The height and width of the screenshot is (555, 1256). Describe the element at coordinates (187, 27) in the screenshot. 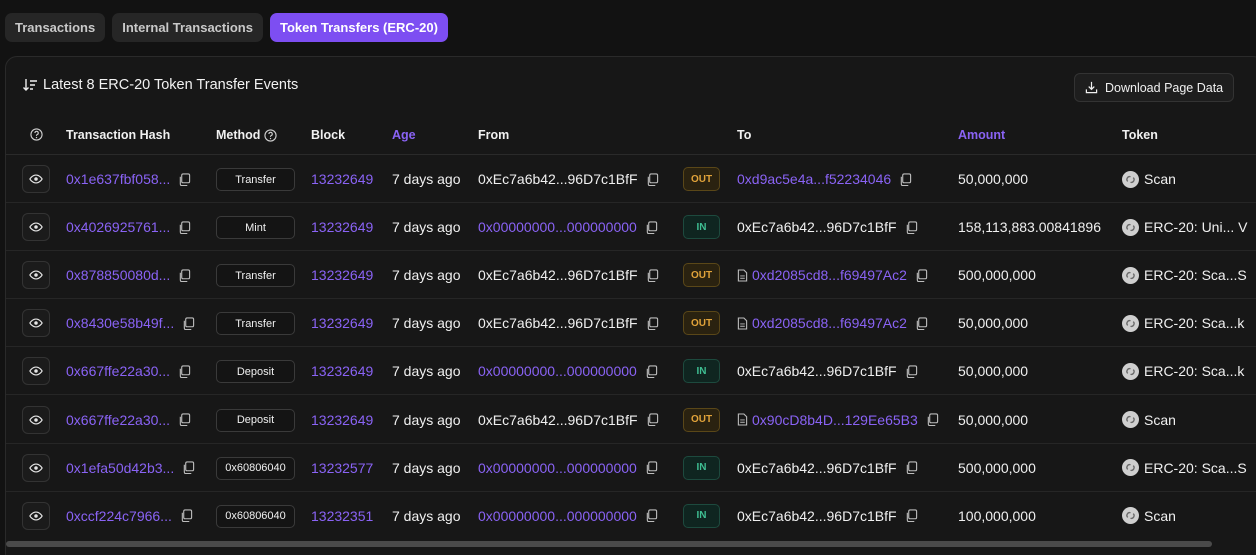

I see `tab-internal-transactions: Internal Transactions` at that location.